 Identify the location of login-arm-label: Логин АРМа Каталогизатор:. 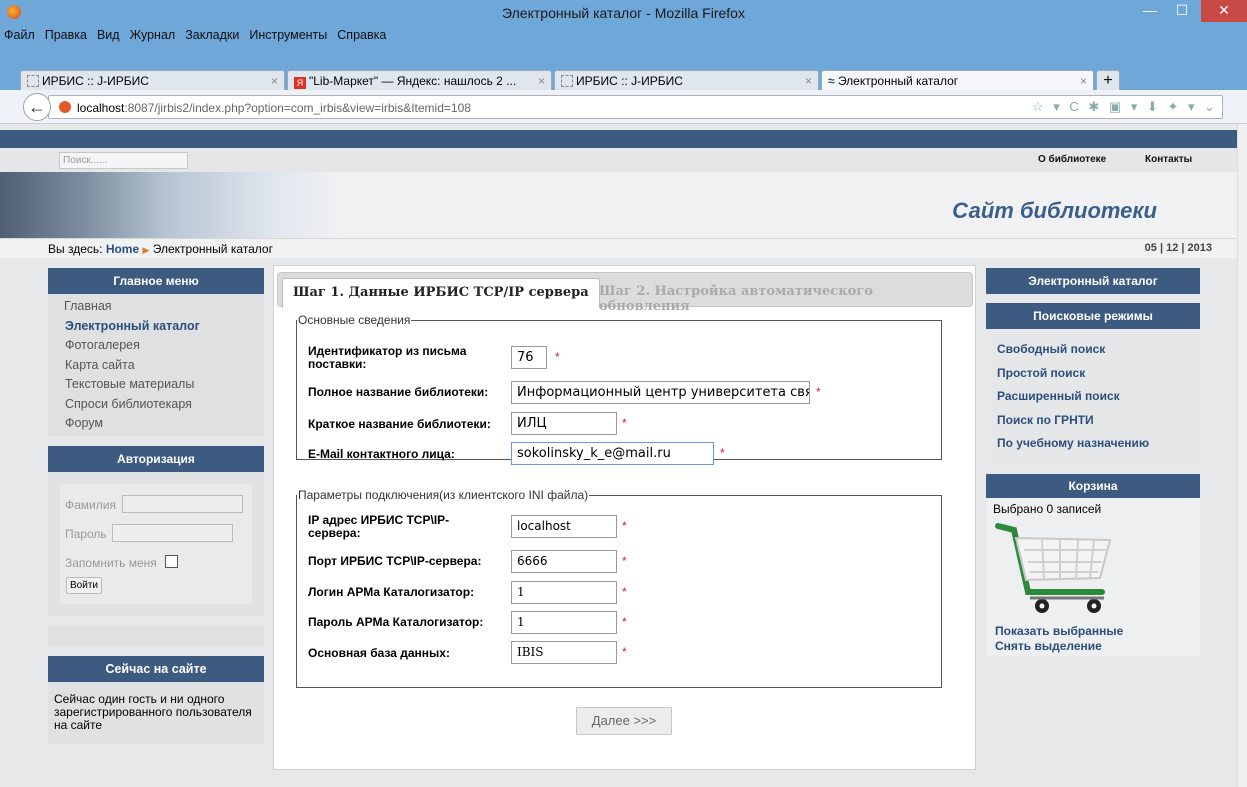
(391, 592).